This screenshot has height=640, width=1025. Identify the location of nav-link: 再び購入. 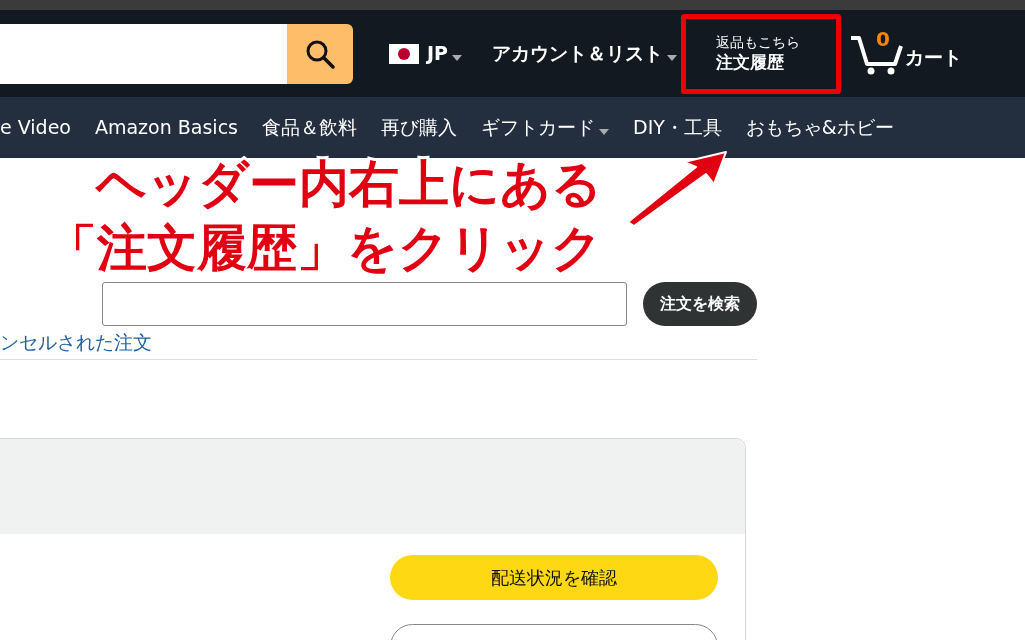
(419, 127).